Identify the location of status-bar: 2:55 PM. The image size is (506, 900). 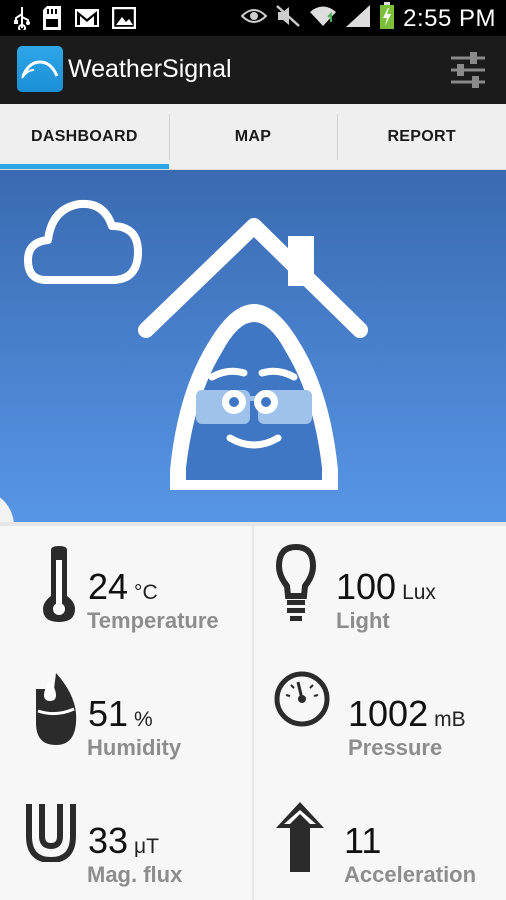
(253, 18).